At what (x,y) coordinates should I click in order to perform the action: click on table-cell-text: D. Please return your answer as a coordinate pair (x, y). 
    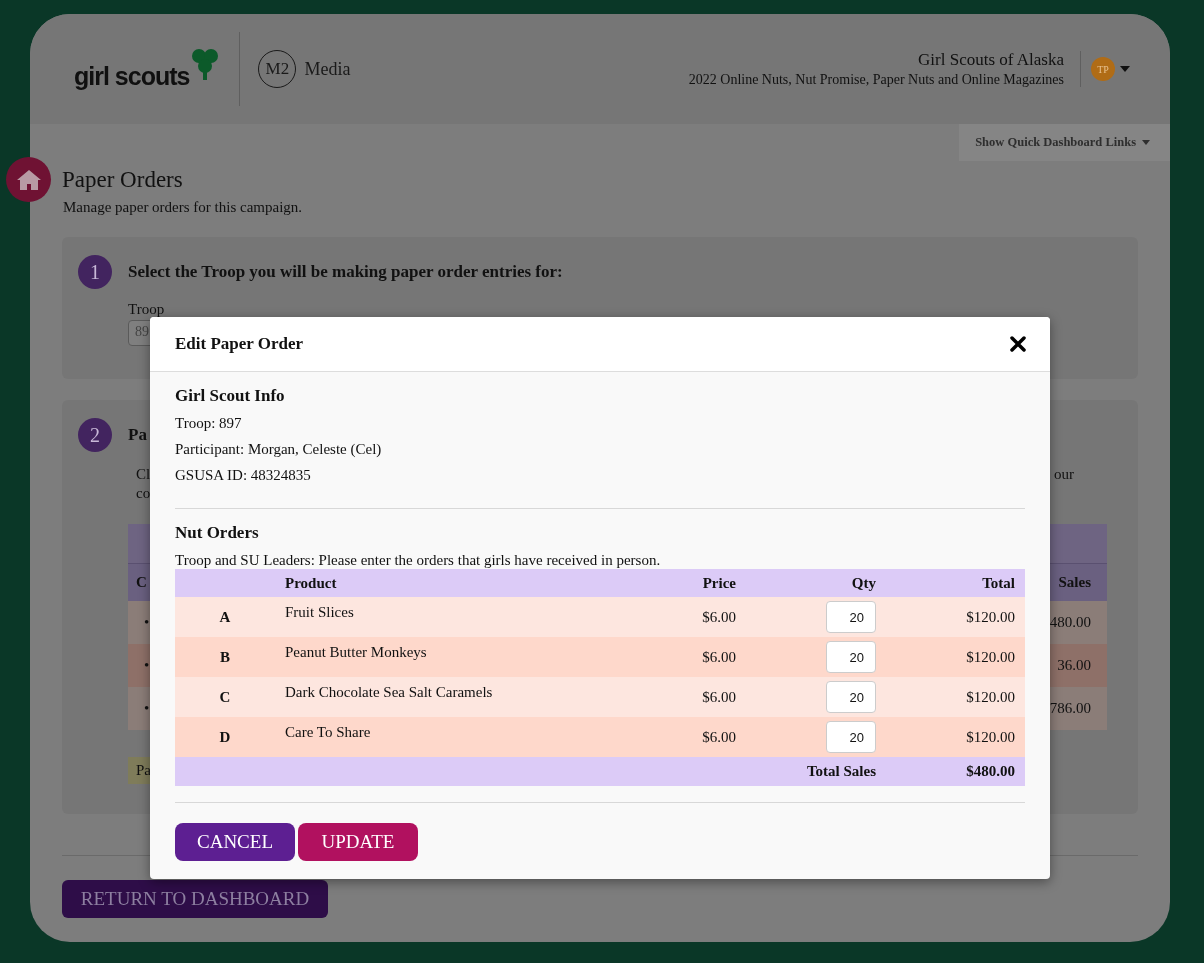
    Looking at the image, I should click on (225, 737).